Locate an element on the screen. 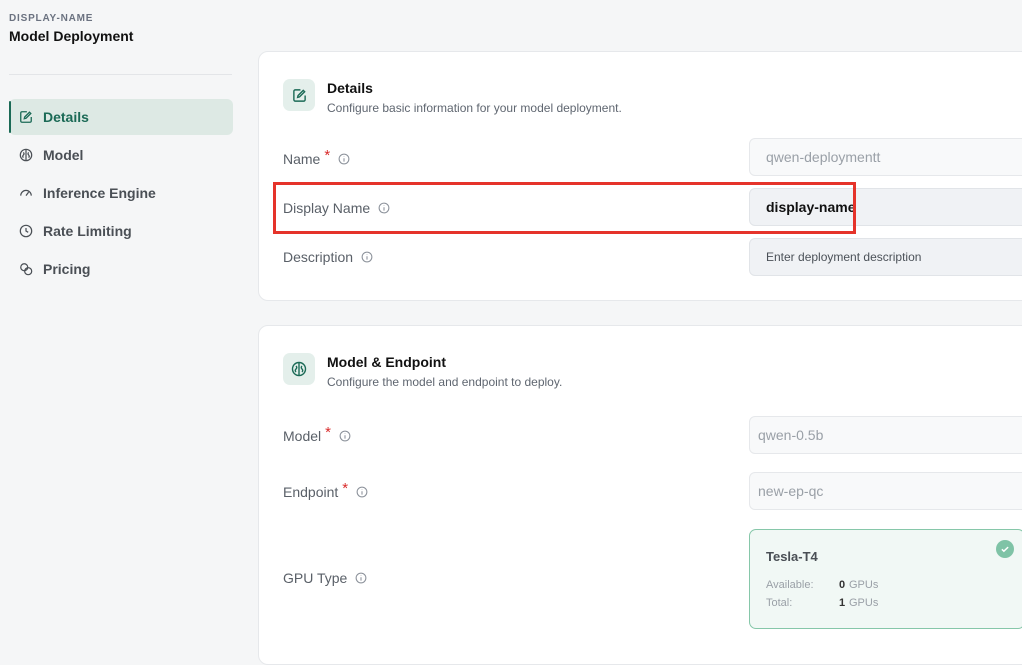 The width and height of the screenshot is (1022, 665). gpu-option-card: Tesla-T4 Available: 0 GPUs Total: 1 GPUs is located at coordinates (885, 579).